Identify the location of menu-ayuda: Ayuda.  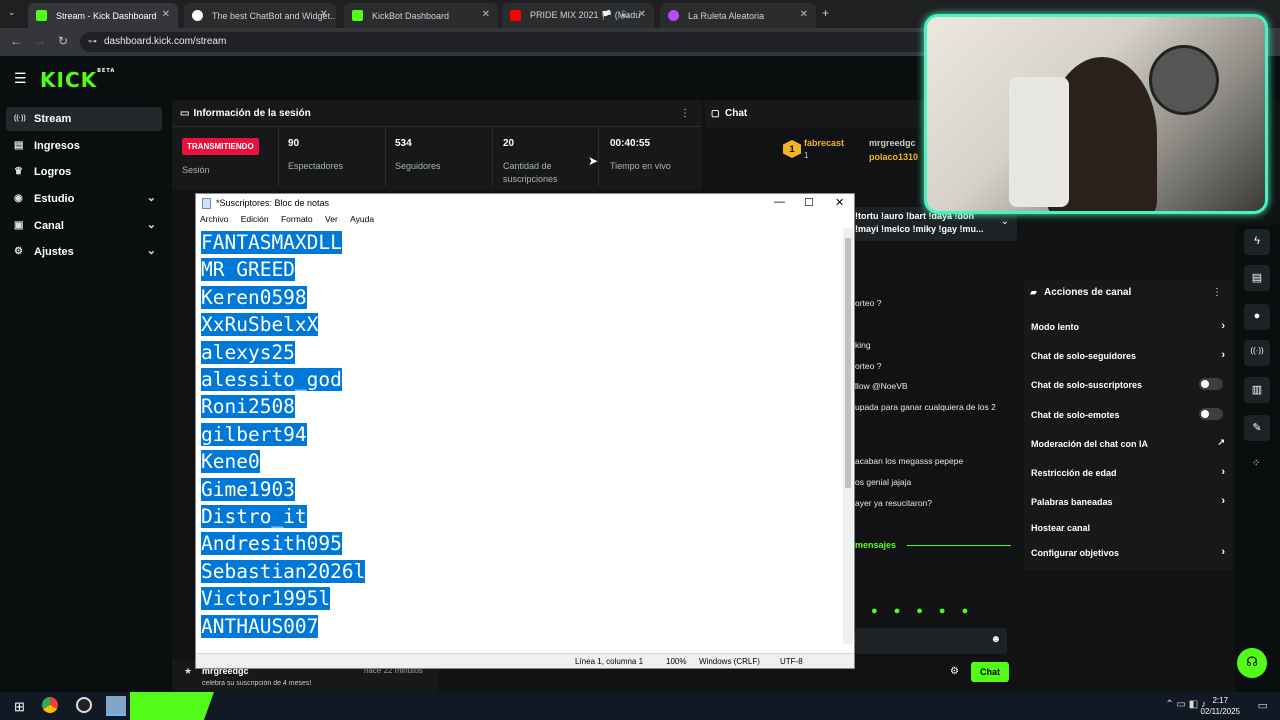
(362, 219).